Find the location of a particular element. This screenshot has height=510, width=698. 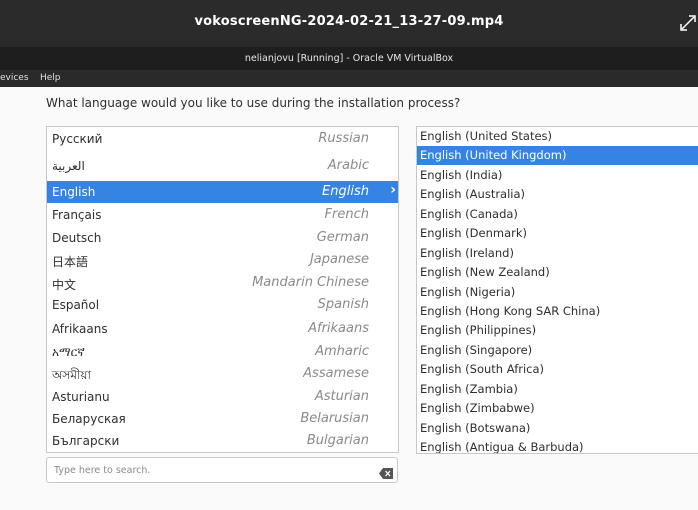

language-native: Afrikaans is located at coordinates (80, 329).